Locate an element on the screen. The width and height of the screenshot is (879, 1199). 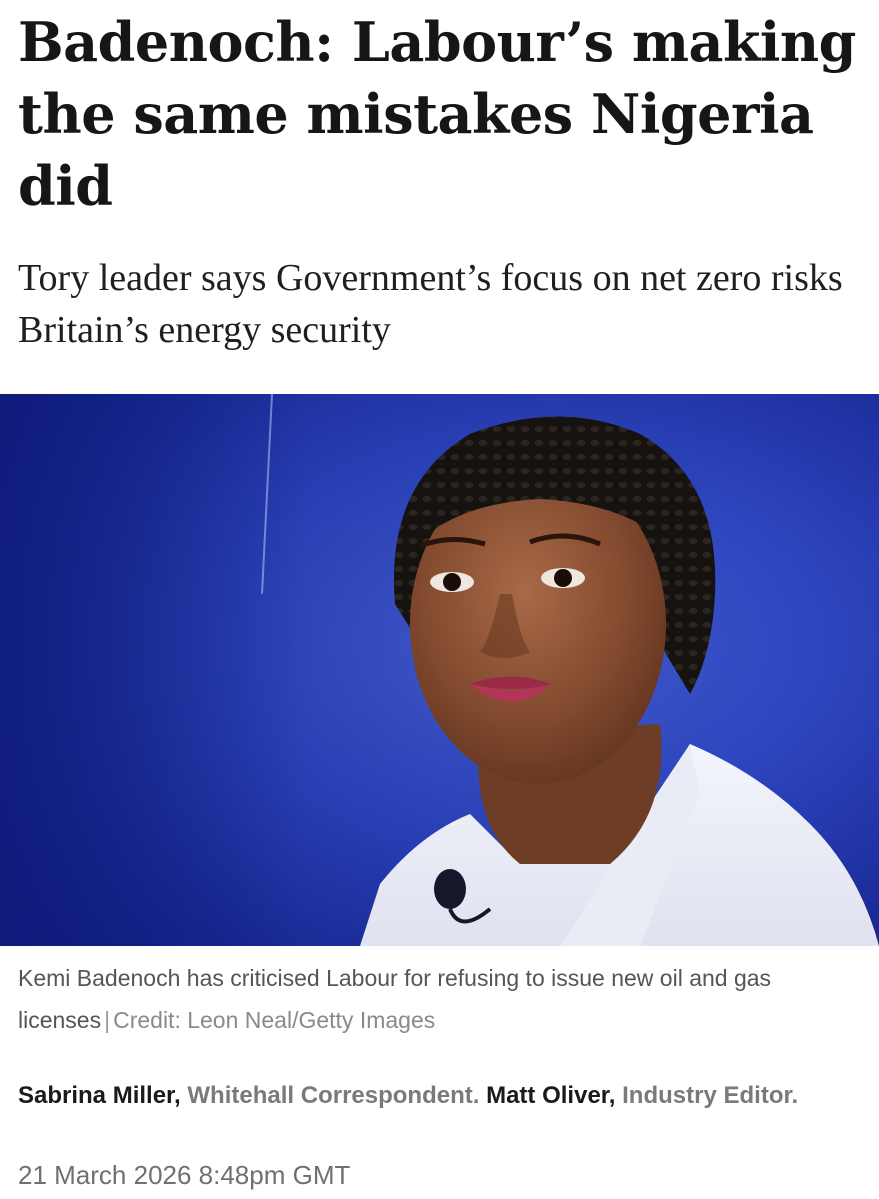
publish-date: 21 March 2026 8:48pm GMT is located at coordinates (184, 1175).